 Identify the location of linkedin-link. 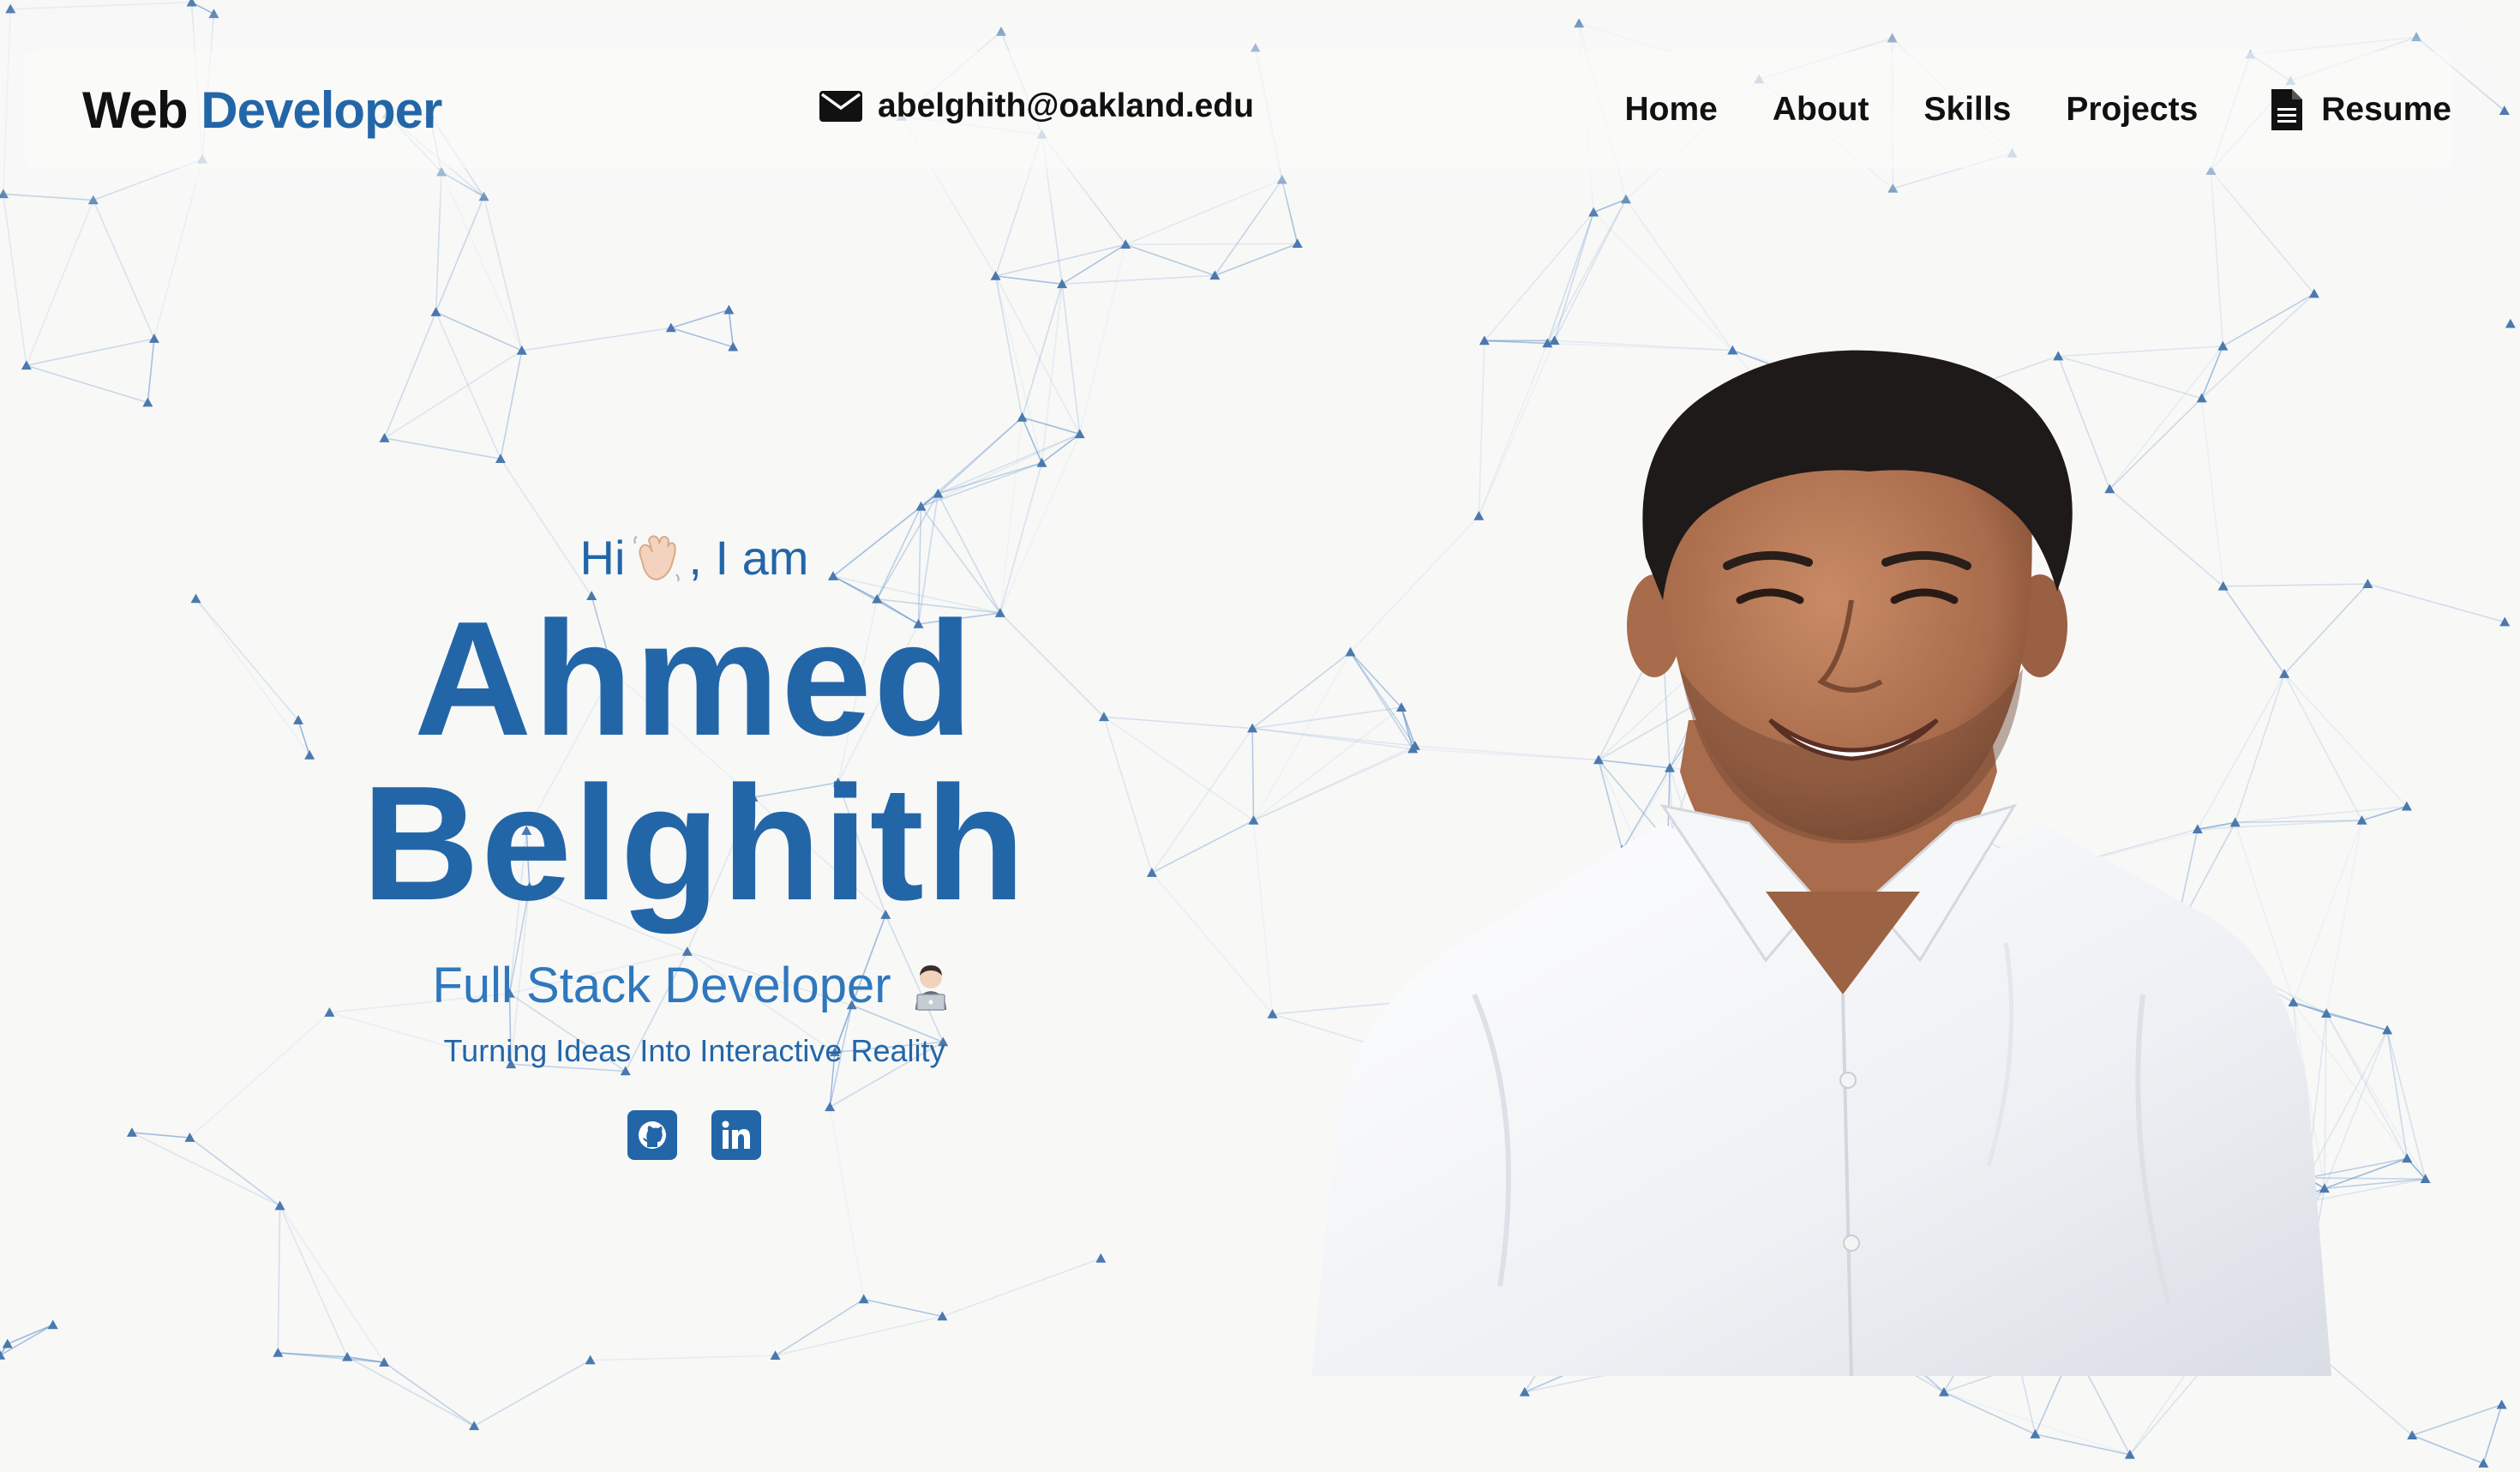
(736, 1135).